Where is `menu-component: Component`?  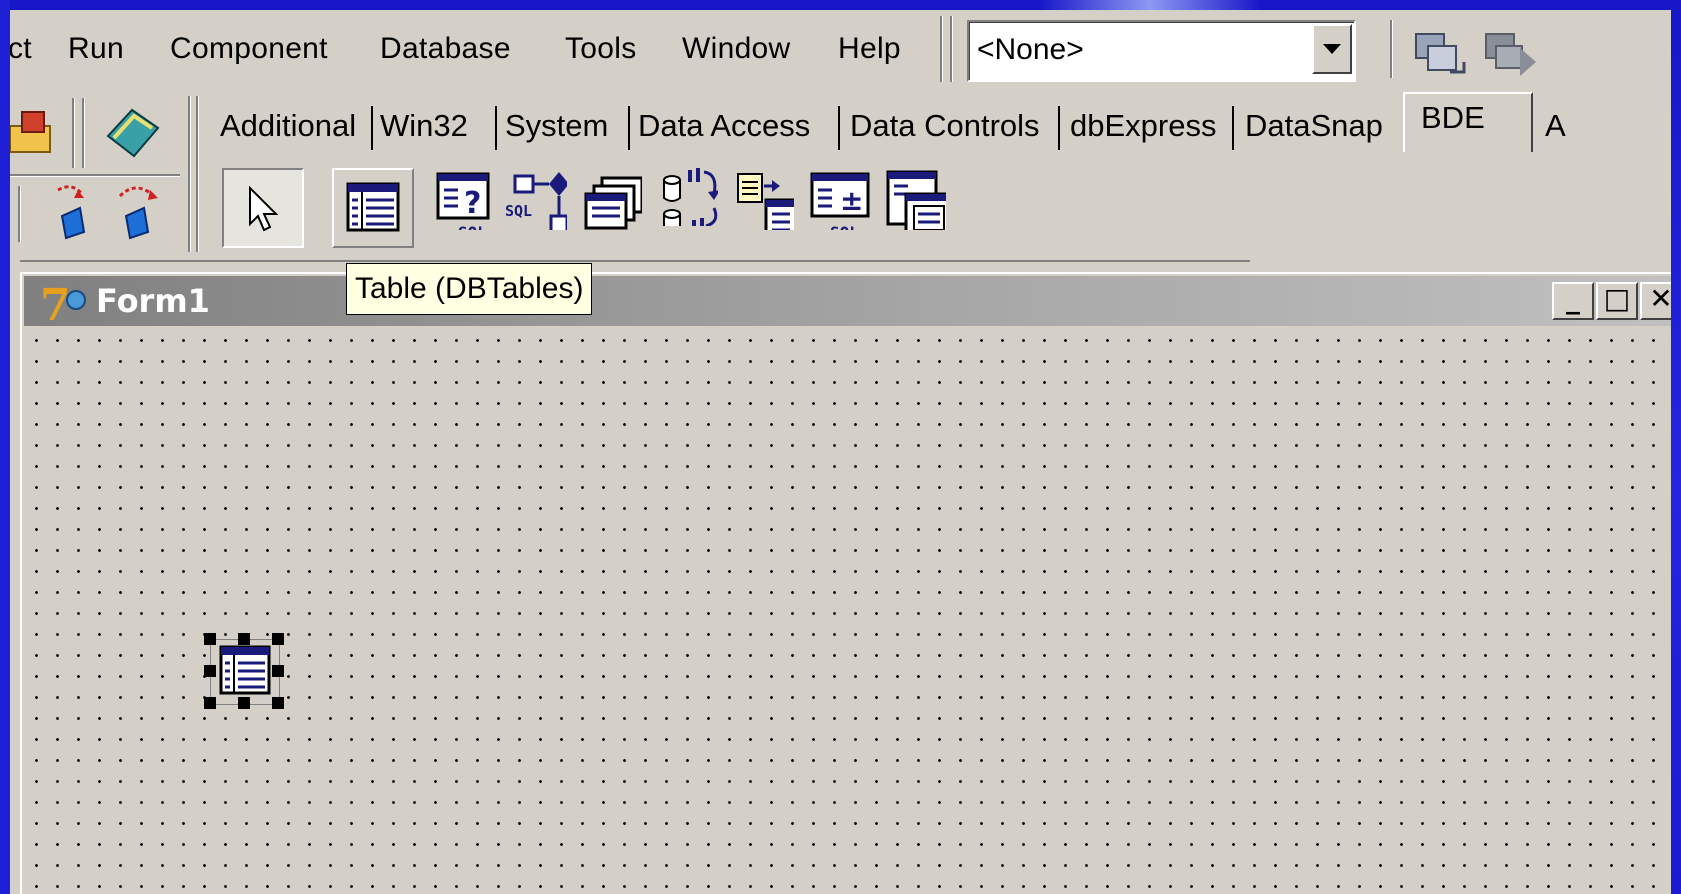
menu-component: Component is located at coordinates (249, 49).